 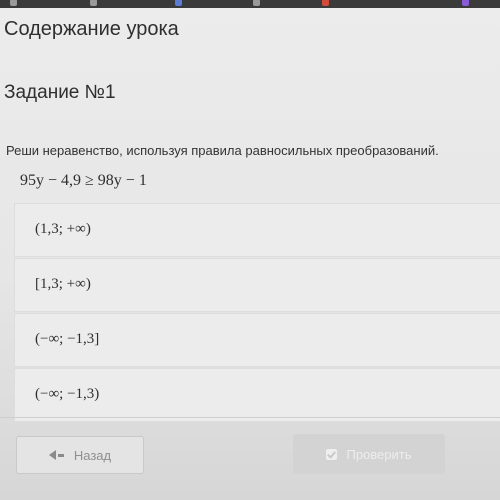 What do you see at coordinates (332, 454) in the screenshot?
I see `checkmark-icon` at bounding box center [332, 454].